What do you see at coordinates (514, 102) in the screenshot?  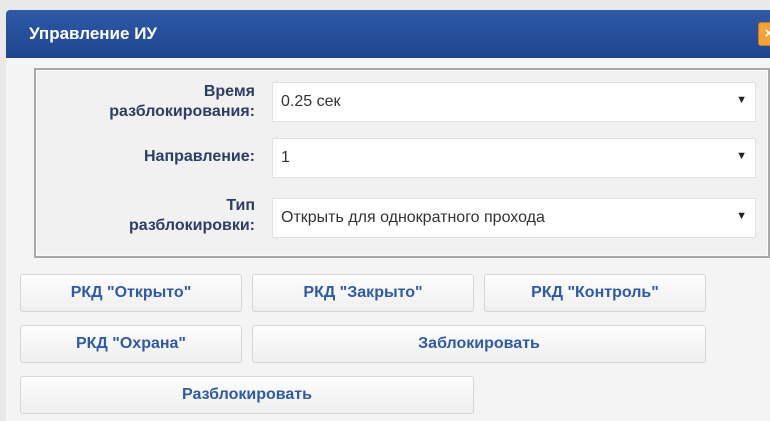 I see `unlock-time-select: 0.25 сек ▼` at bounding box center [514, 102].